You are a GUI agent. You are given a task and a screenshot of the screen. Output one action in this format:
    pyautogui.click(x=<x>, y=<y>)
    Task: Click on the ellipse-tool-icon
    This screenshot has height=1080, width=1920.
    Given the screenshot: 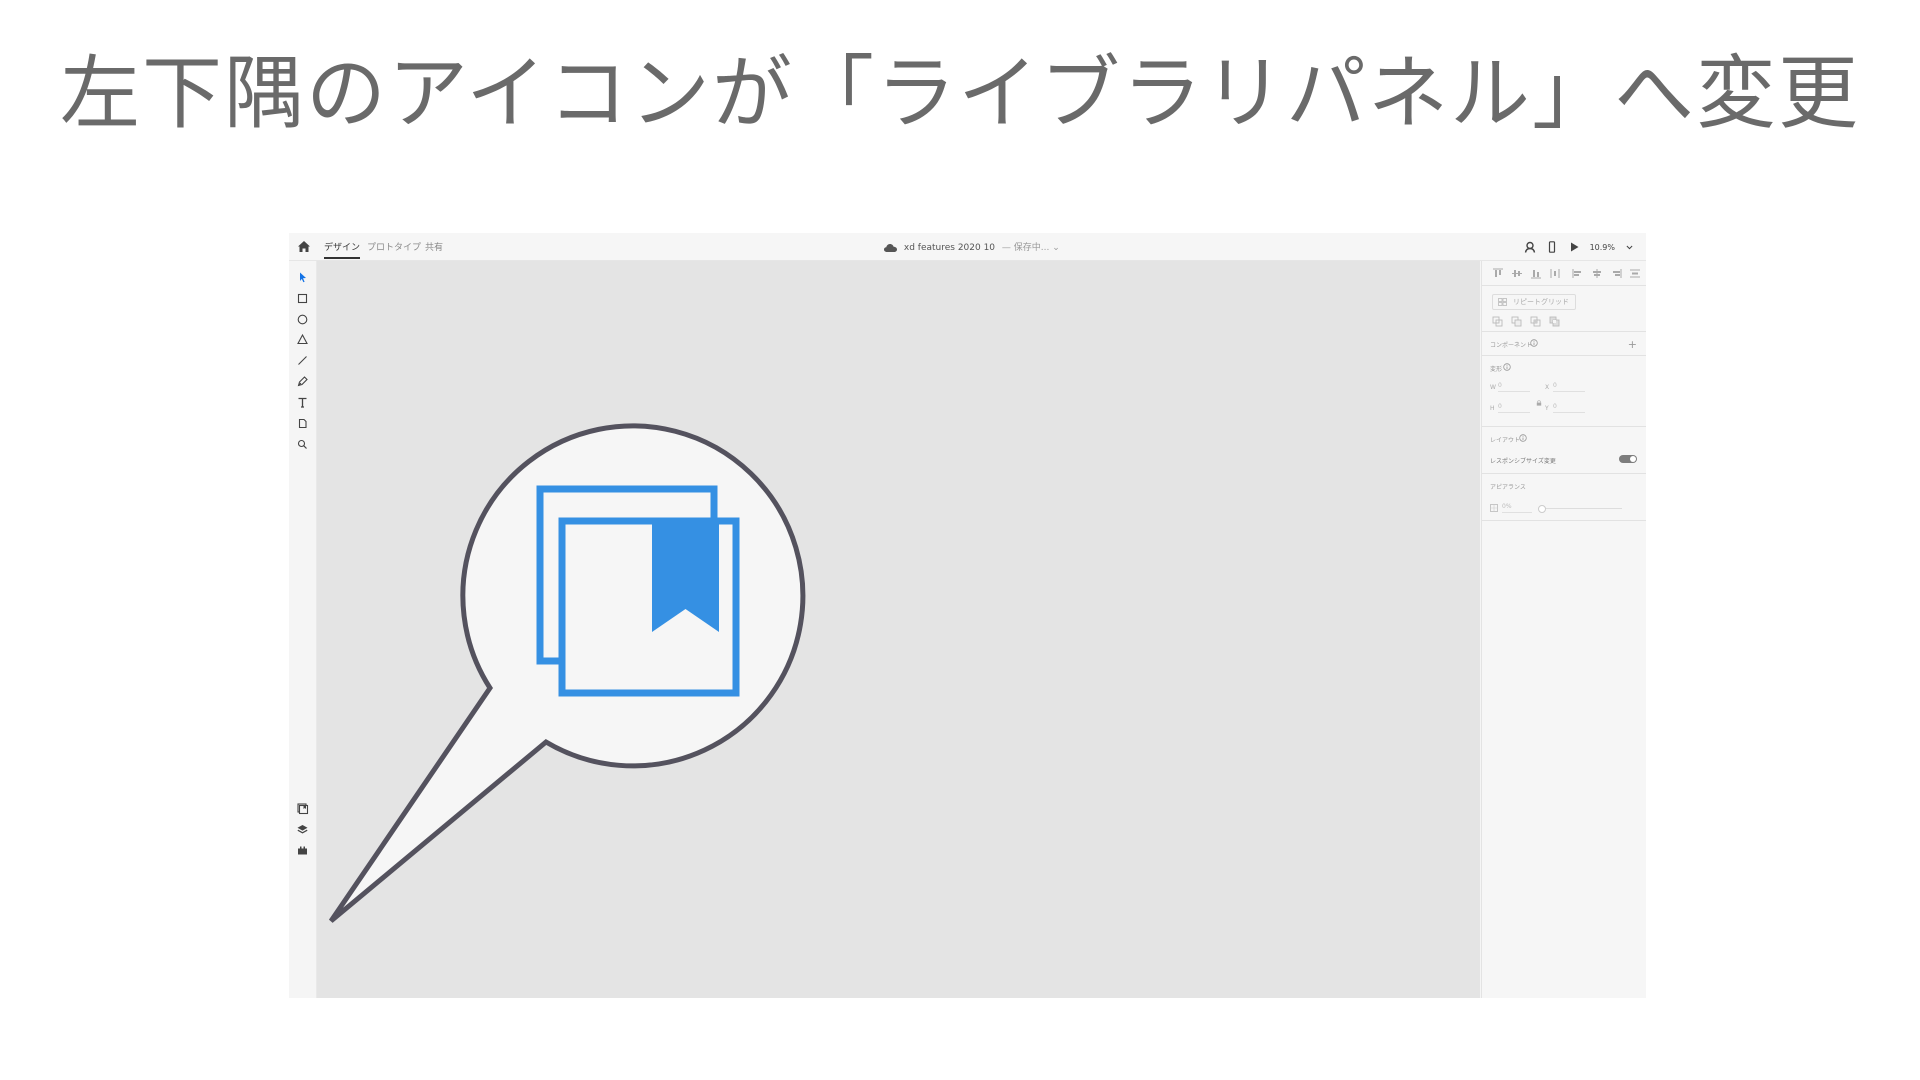 What is the action you would take?
    pyautogui.click(x=302, y=319)
    